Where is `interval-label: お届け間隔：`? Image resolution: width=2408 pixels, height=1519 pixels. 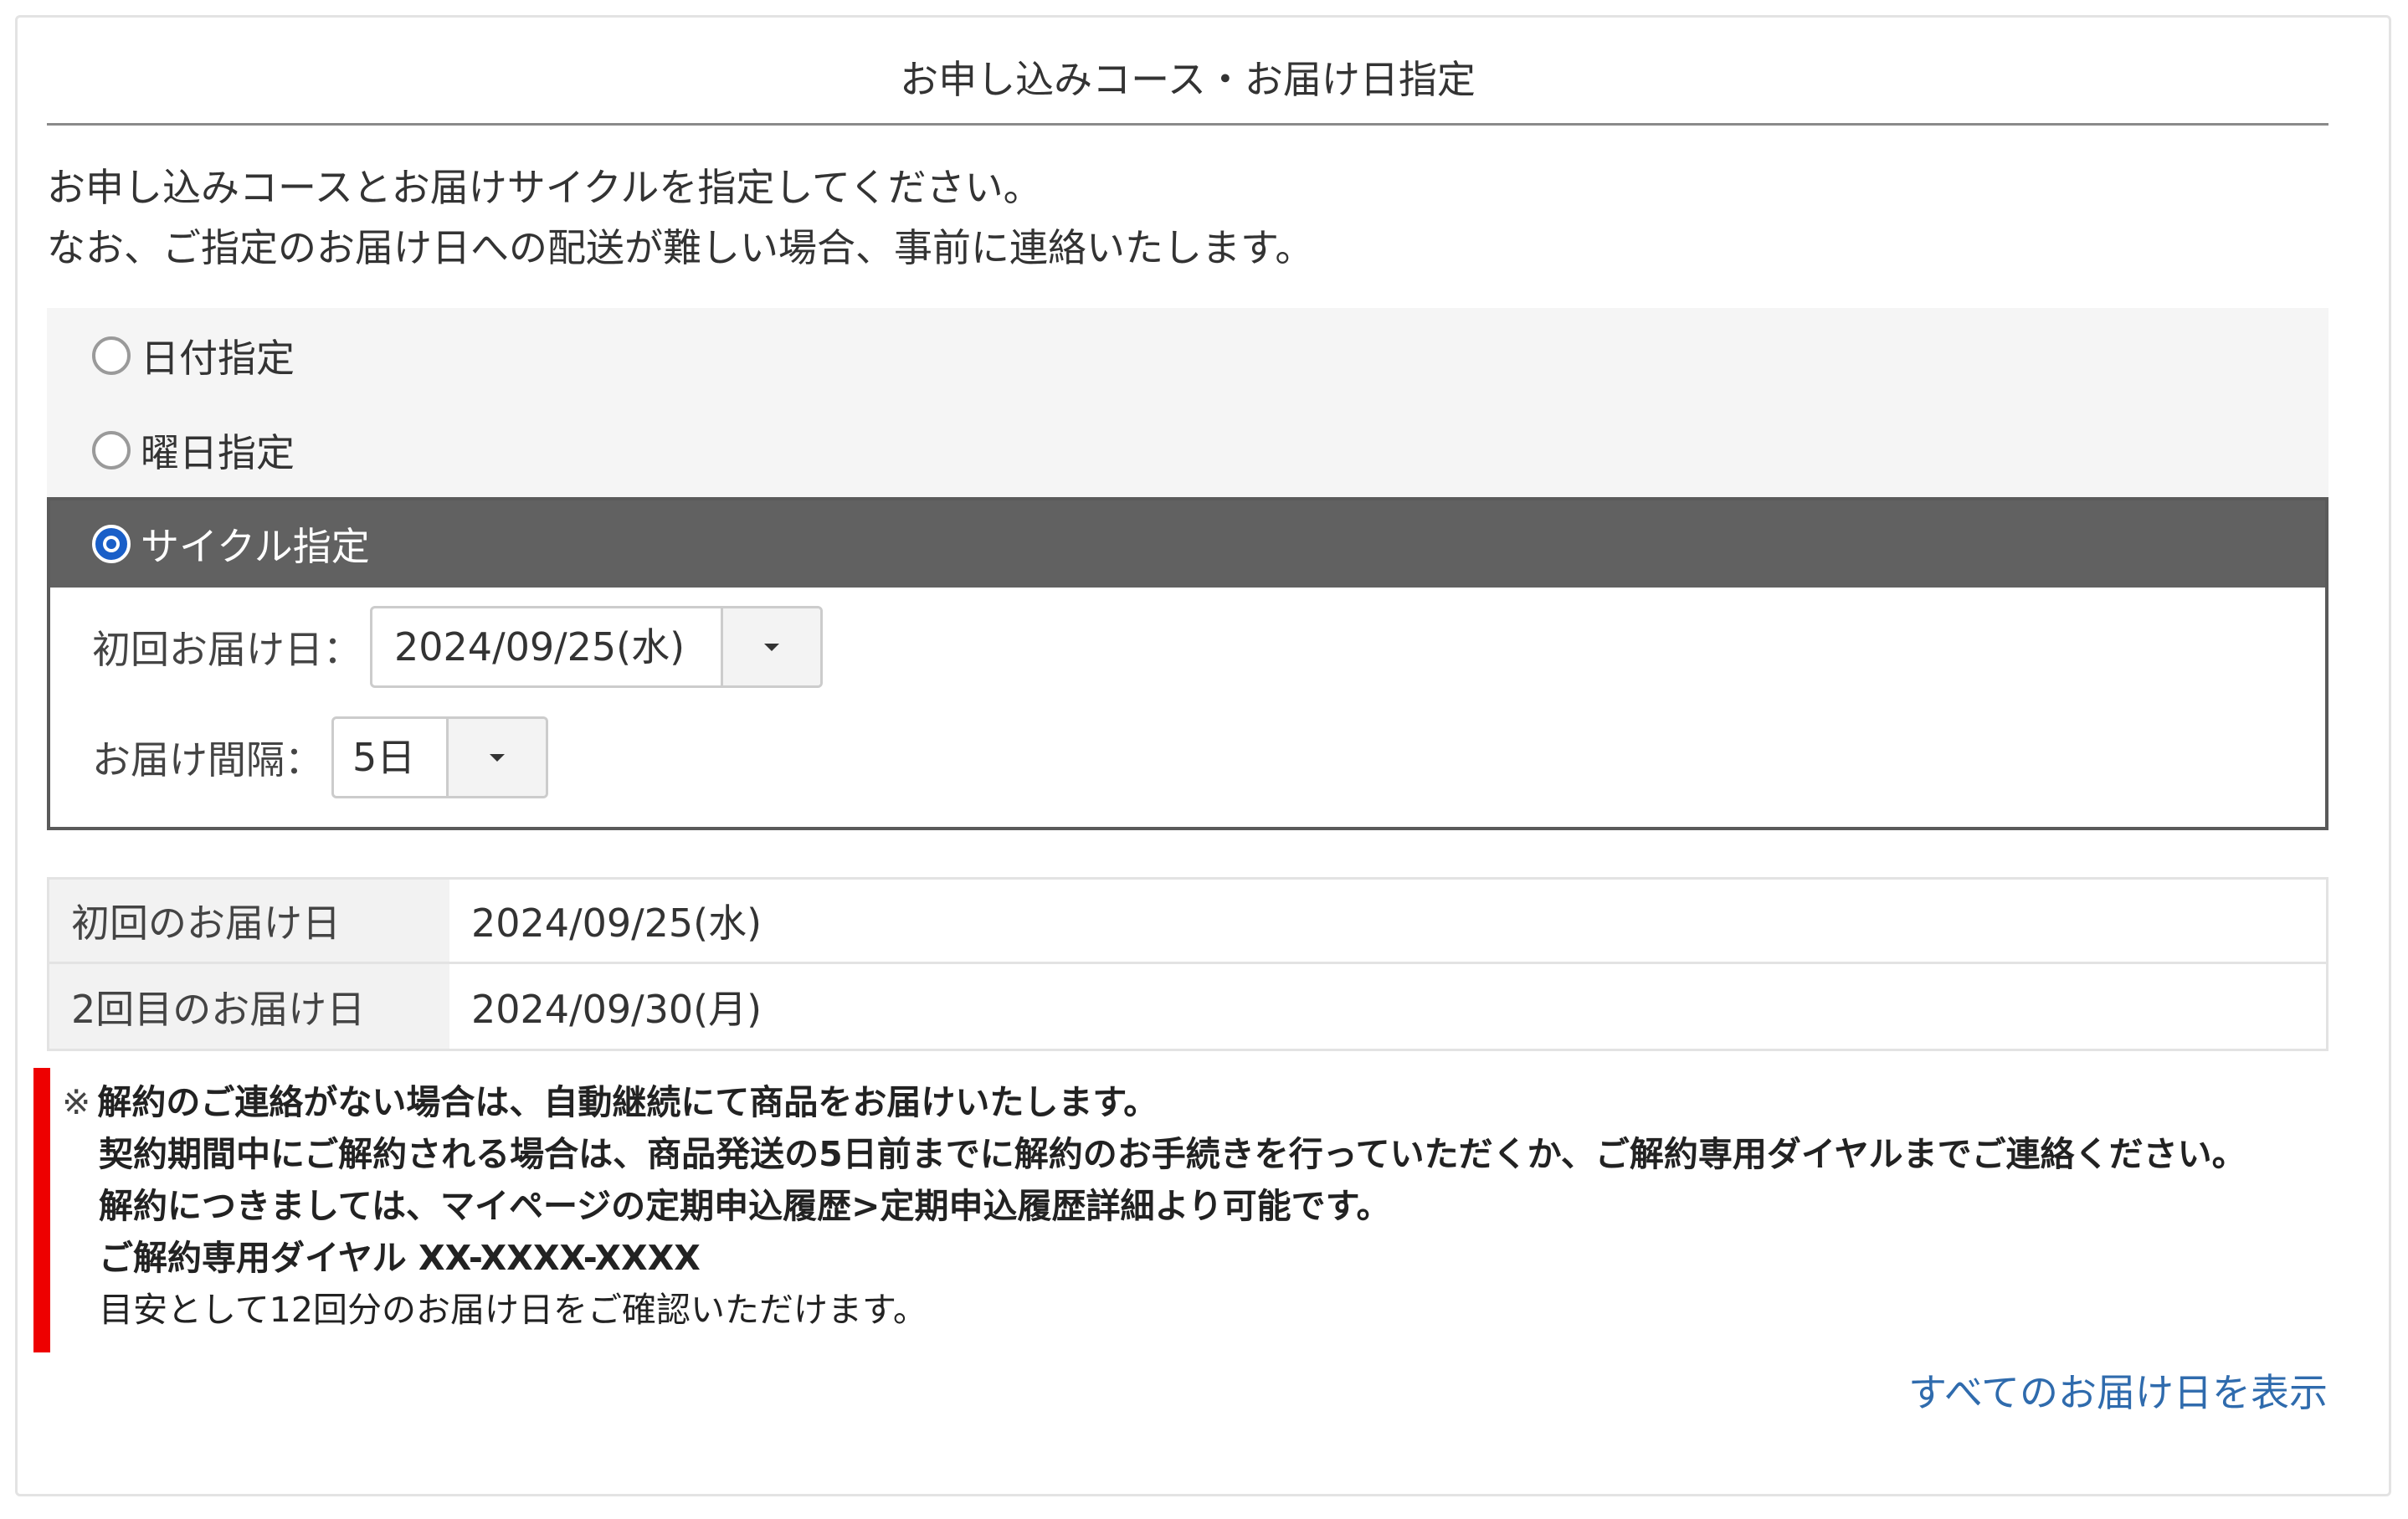
interval-label: お届け間隔： is located at coordinates (207, 760).